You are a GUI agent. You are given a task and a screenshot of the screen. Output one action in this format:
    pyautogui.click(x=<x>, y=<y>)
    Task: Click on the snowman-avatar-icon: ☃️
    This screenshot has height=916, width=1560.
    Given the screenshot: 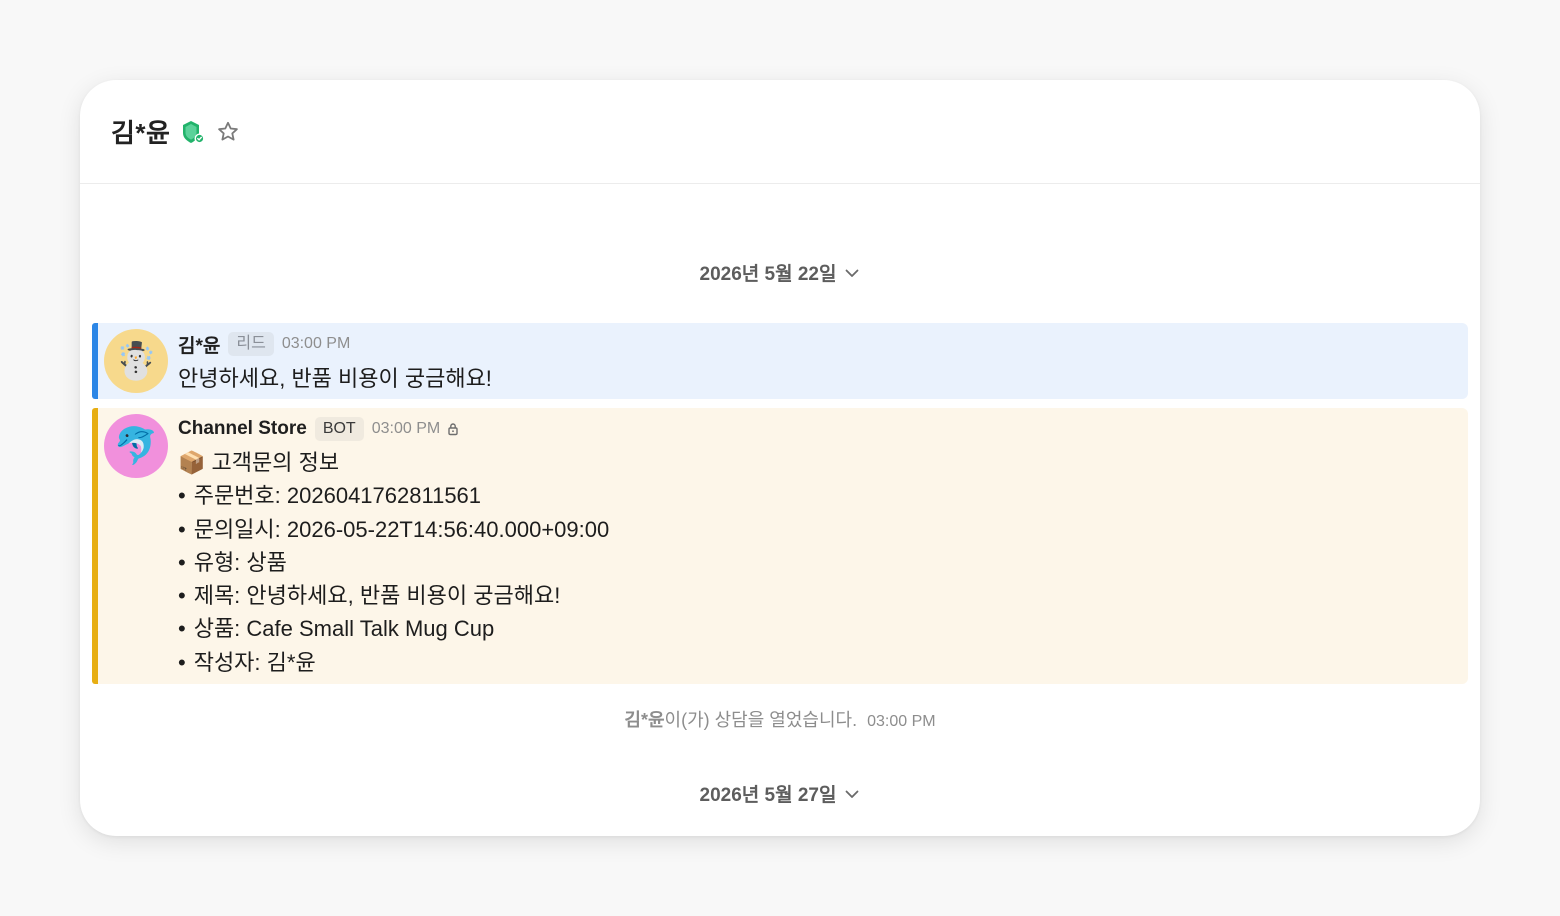 What is the action you would take?
    pyautogui.click(x=136, y=361)
    